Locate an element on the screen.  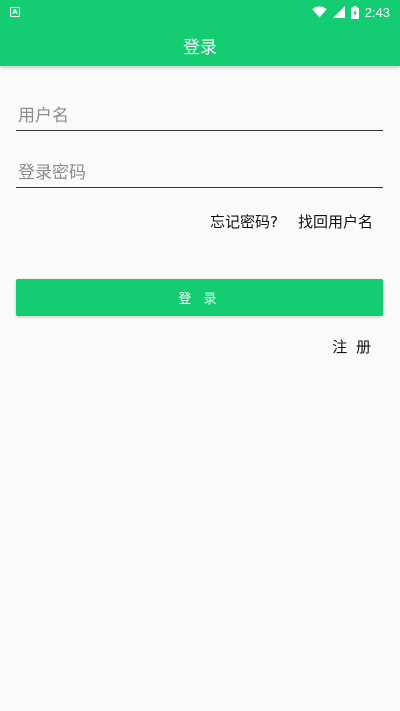
username-input is located at coordinates (199, 113).